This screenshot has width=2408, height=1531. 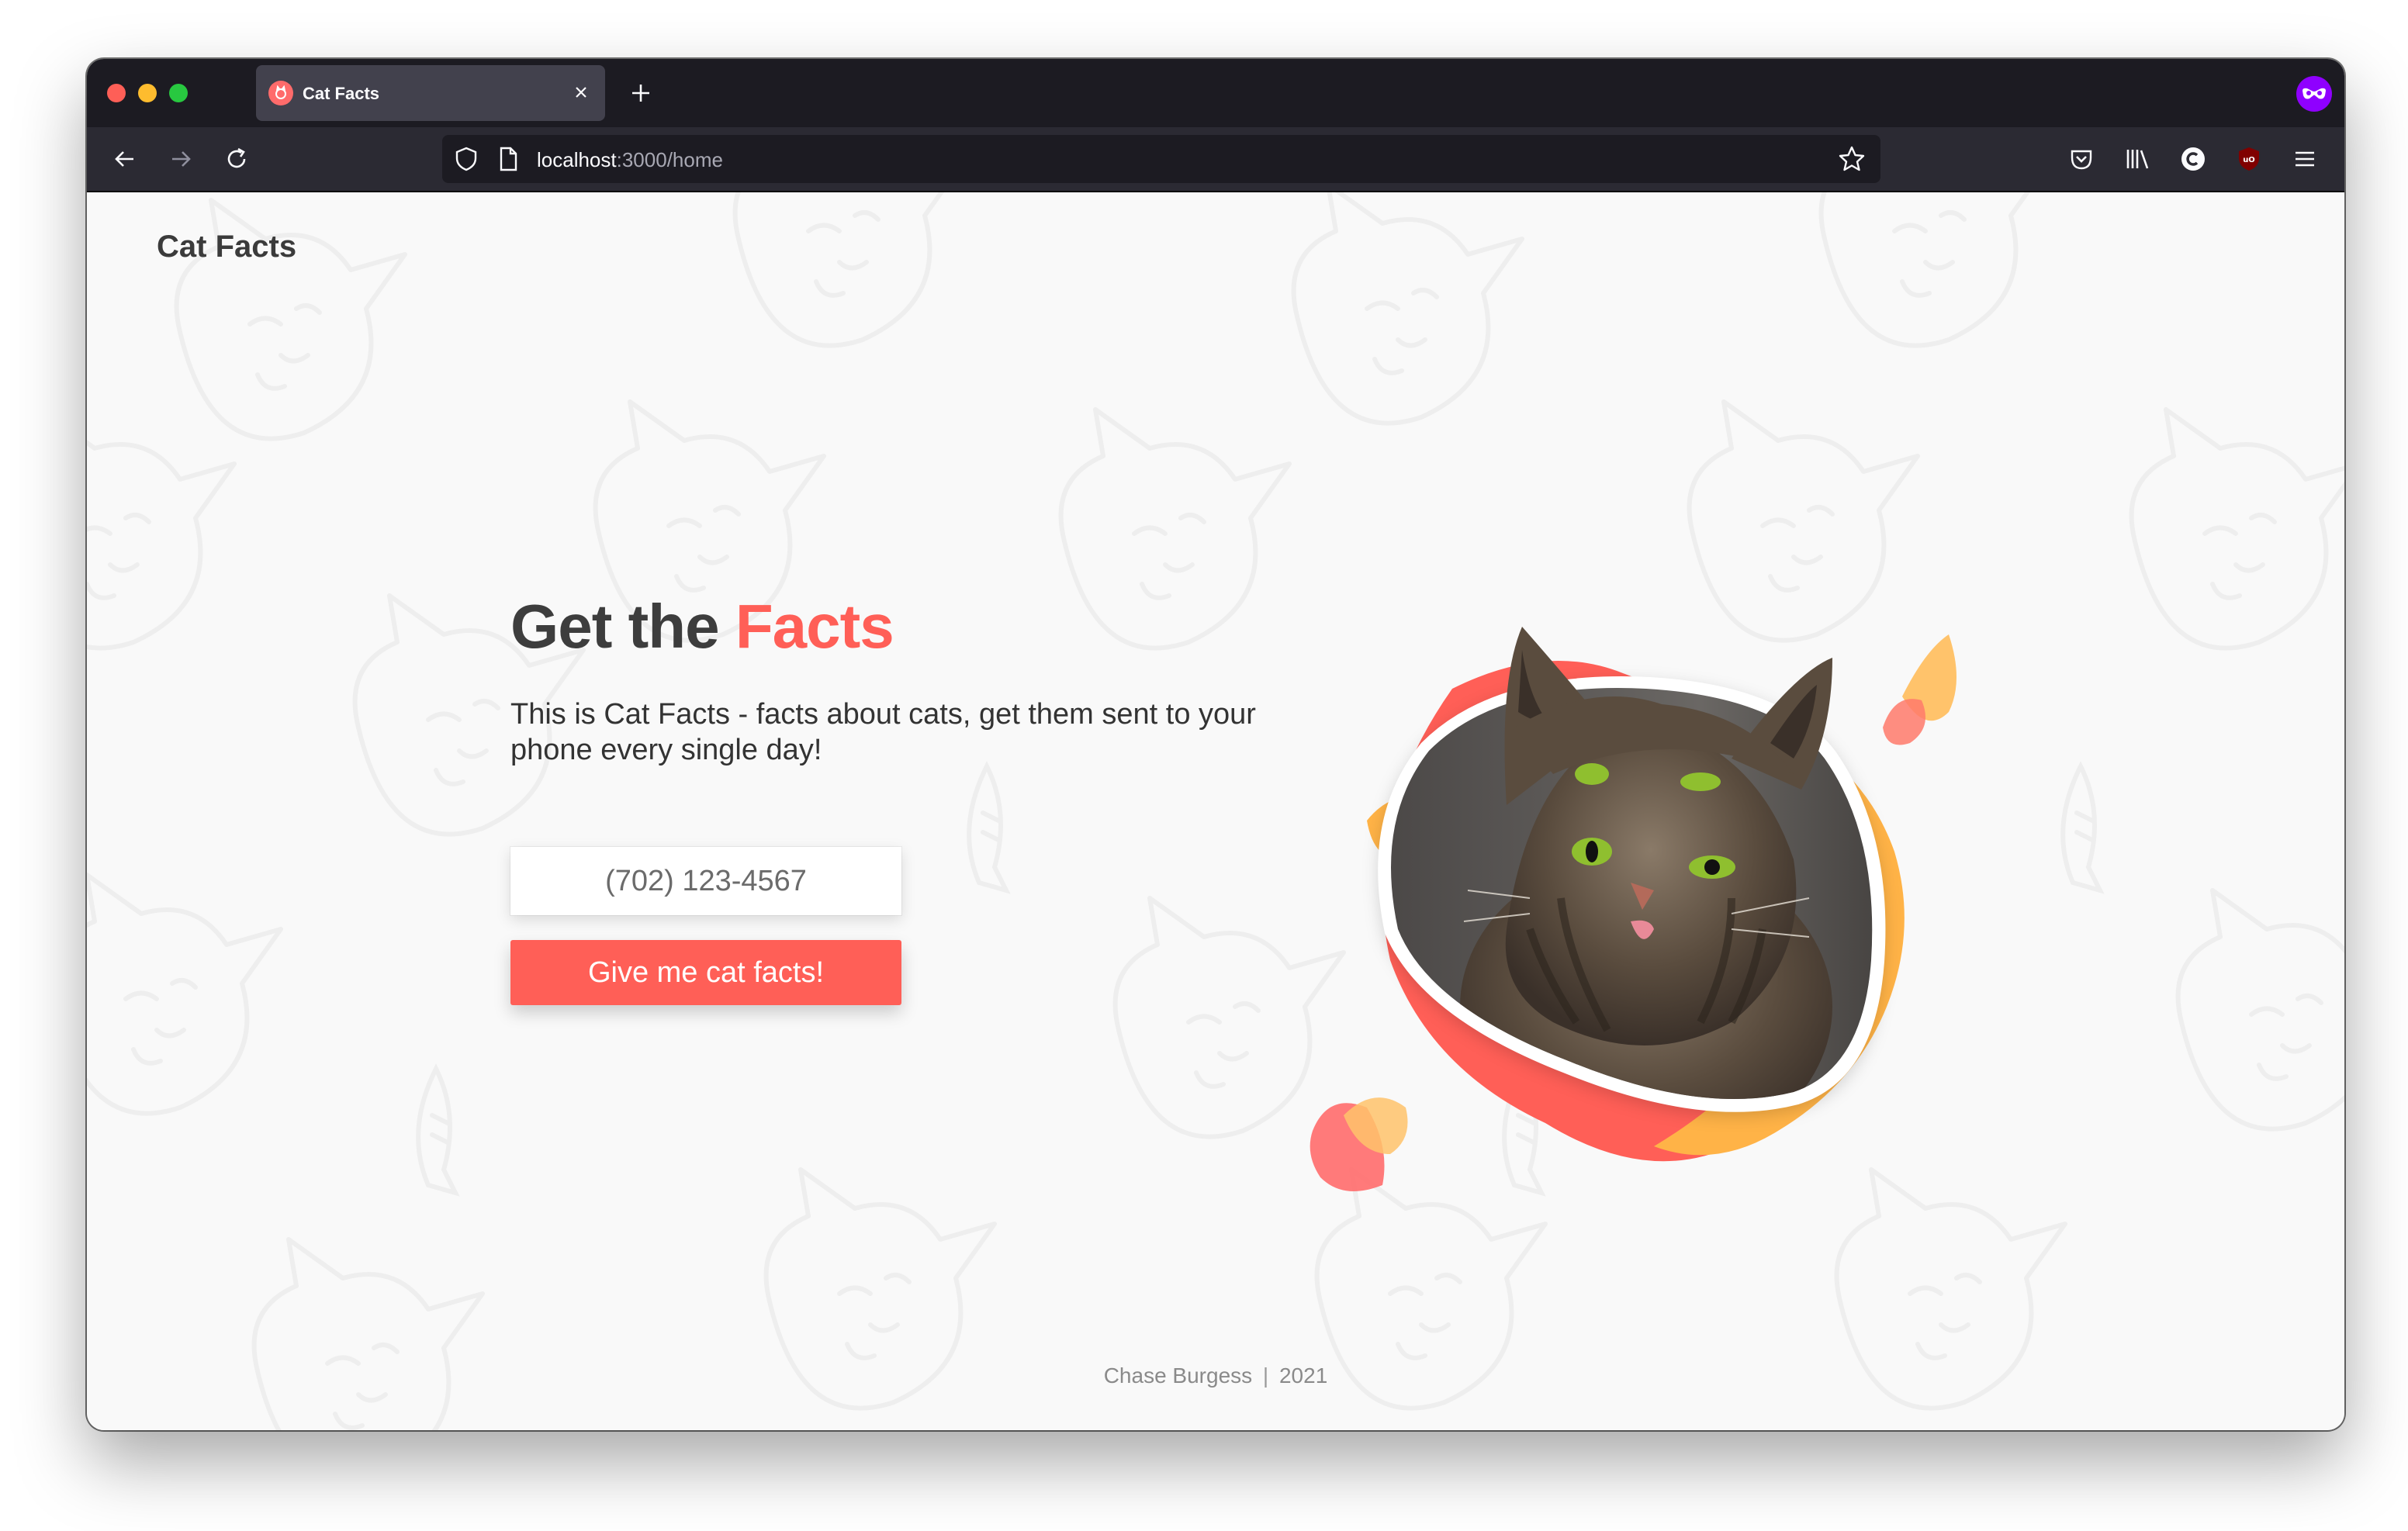 What do you see at coordinates (577, 159) in the screenshot?
I see `url-host: localhost` at bounding box center [577, 159].